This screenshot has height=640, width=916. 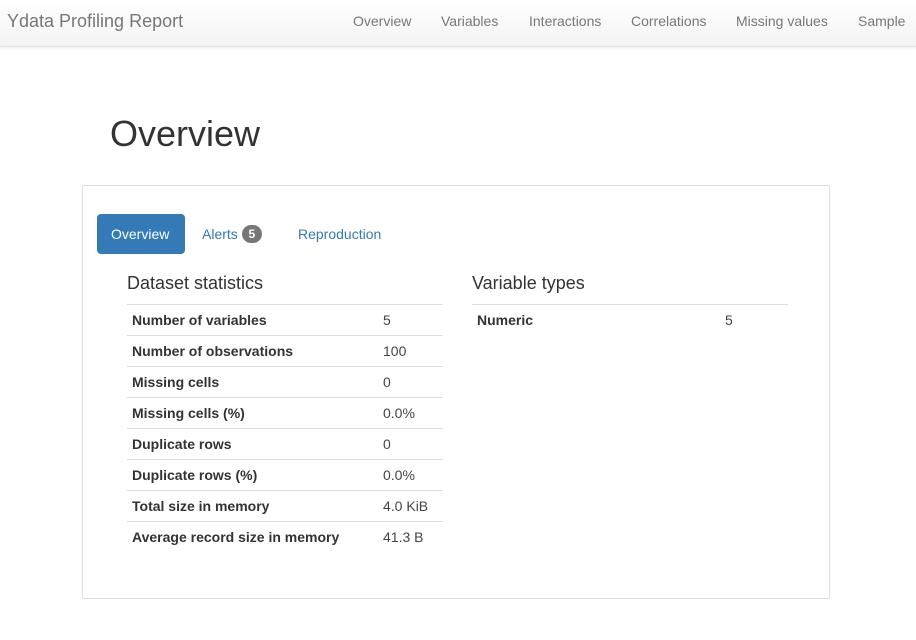 I want to click on table-row: Duplicate rows (%) 0.0%, so click(x=285, y=475).